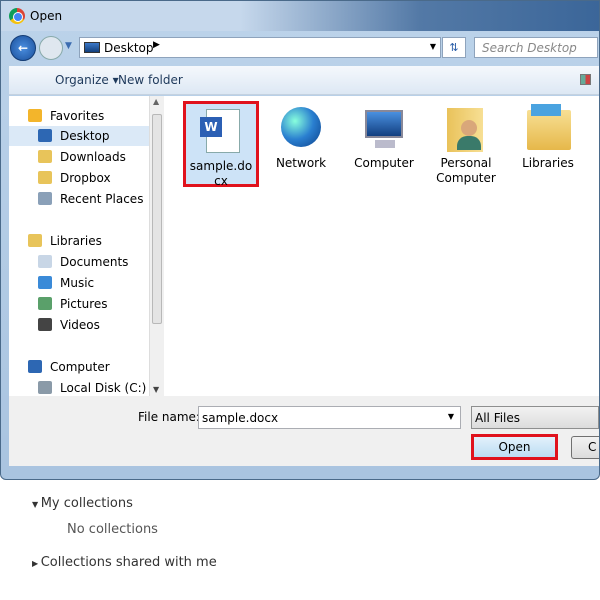 Image resolution: width=600 pixels, height=600 pixels. I want to click on word-document-icon: W, so click(221, 132).